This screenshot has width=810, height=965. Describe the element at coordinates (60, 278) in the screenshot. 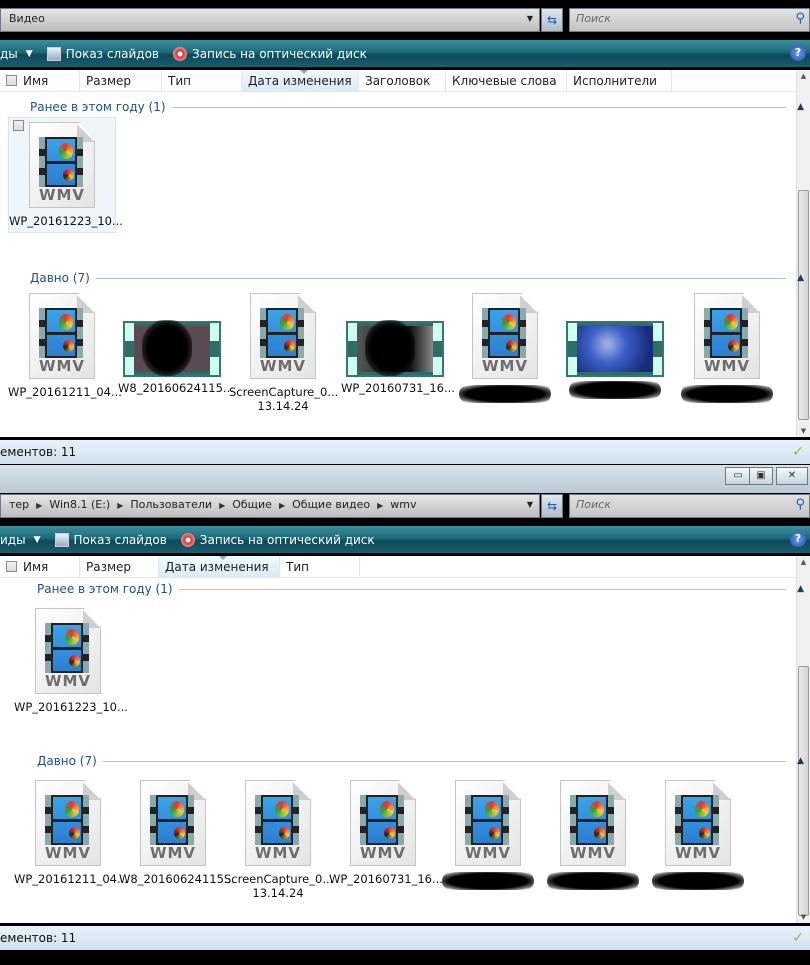

I see `group-title: Давно (7)` at that location.